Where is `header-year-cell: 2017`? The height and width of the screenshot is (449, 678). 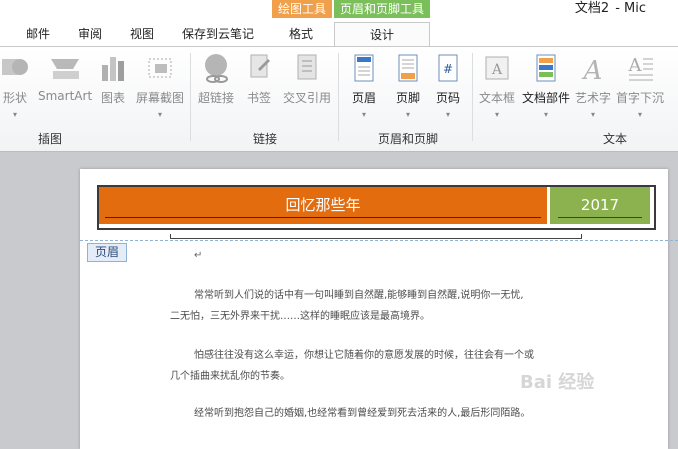 header-year-cell: 2017 is located at coordinates (600, 205).